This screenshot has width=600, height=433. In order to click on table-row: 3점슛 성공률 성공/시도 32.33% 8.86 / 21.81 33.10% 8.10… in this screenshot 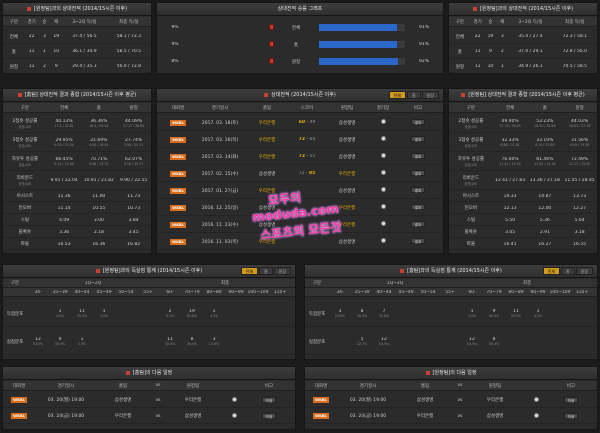, I will do `click(523, 143)`.